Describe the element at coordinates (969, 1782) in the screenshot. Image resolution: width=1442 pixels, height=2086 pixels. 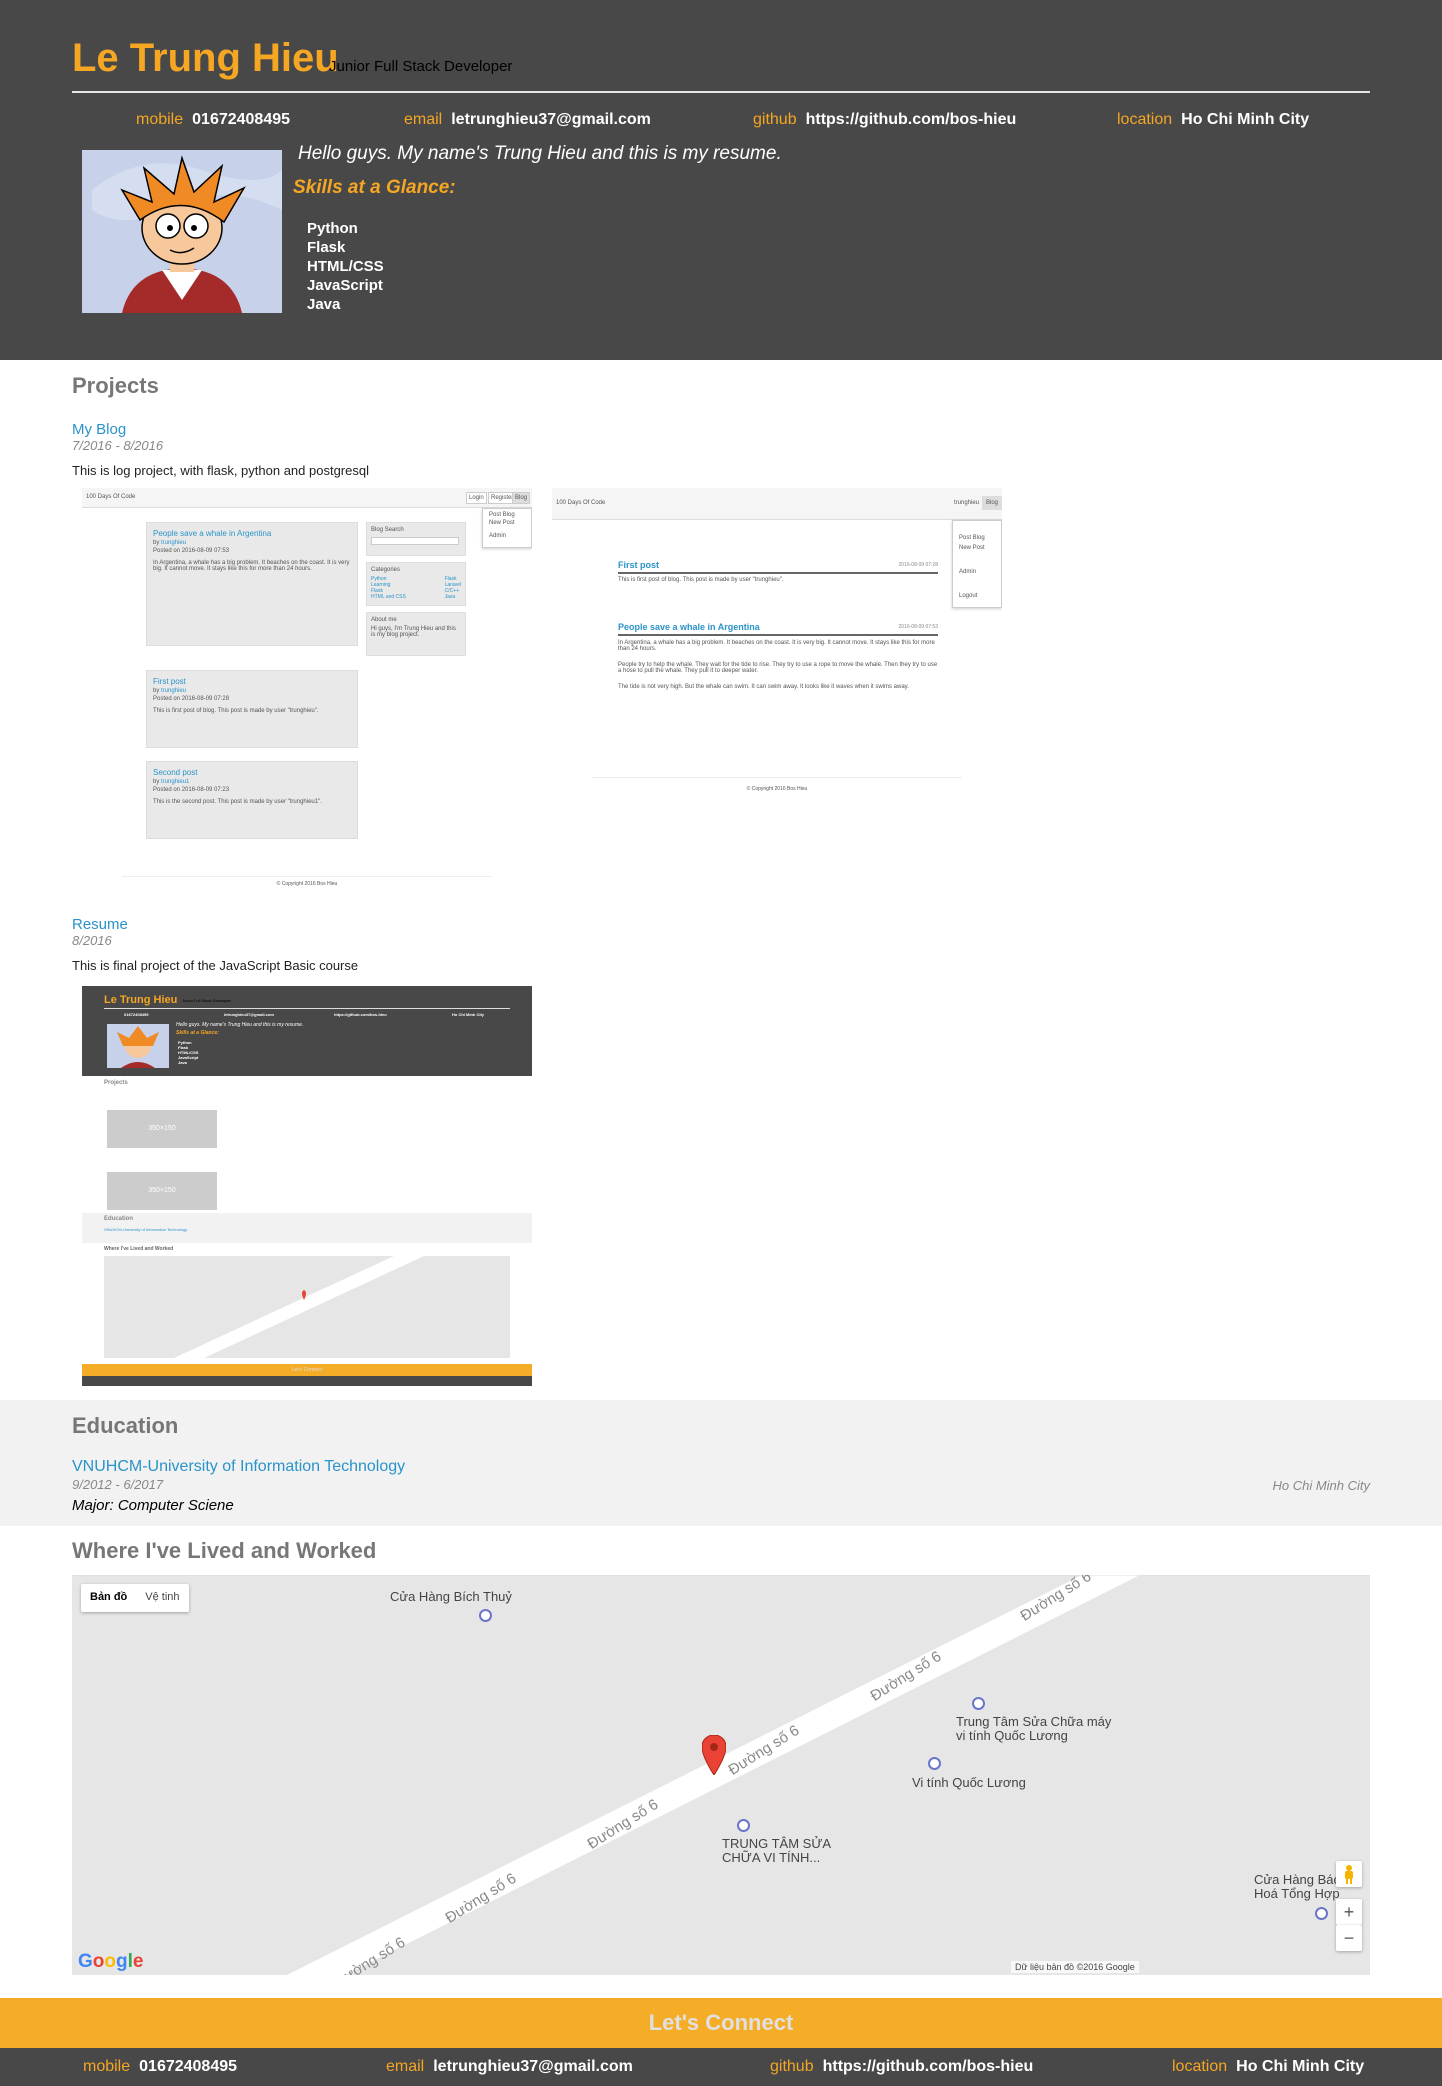
I see `place-label: Vi tính Quốc Lương` at that location.